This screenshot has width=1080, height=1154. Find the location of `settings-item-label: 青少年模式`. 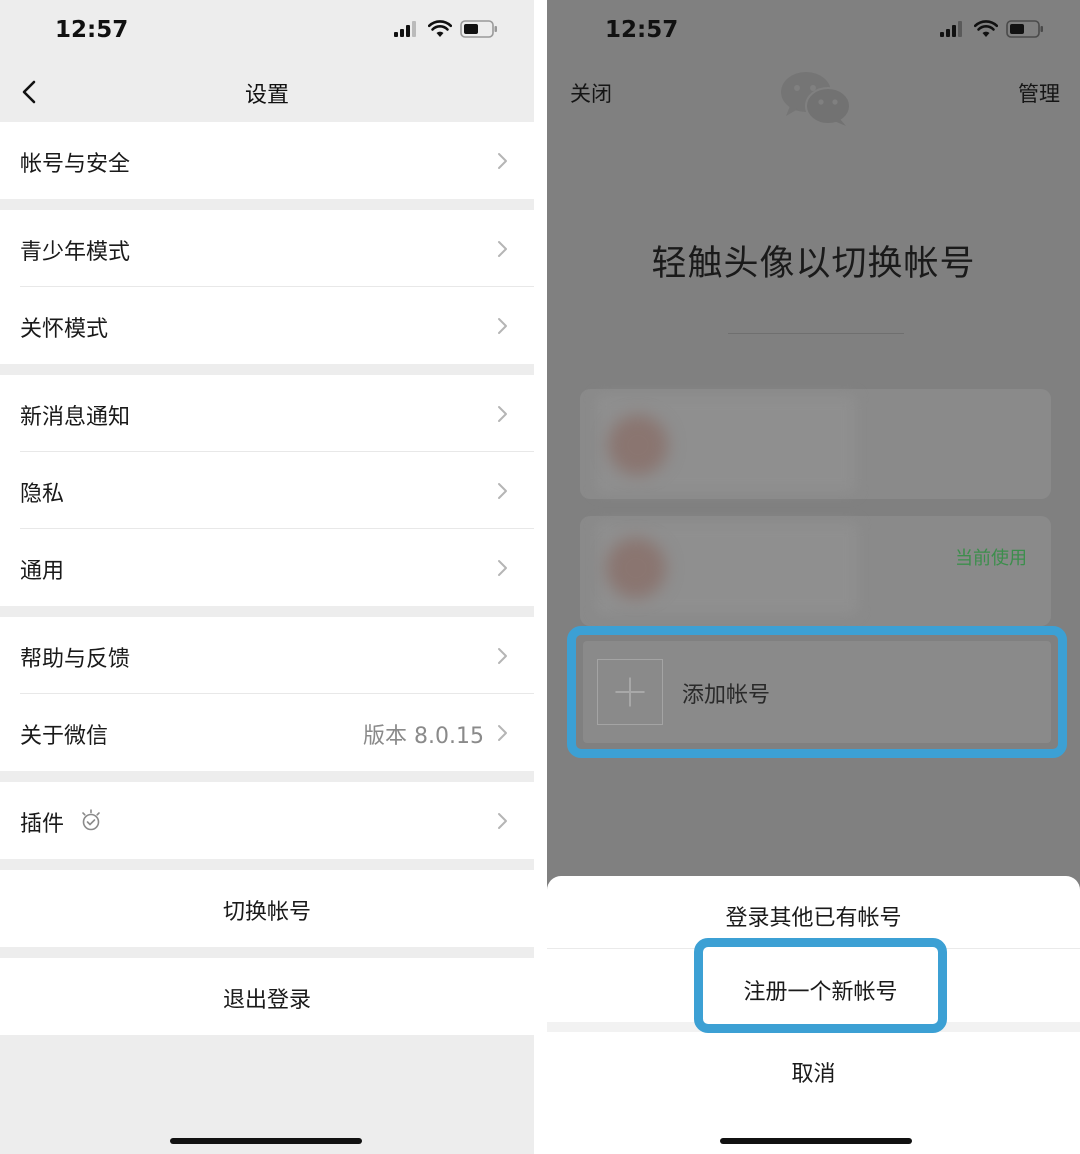

settings-item-label: 青少年模式 is located at coordinates (75, 252).